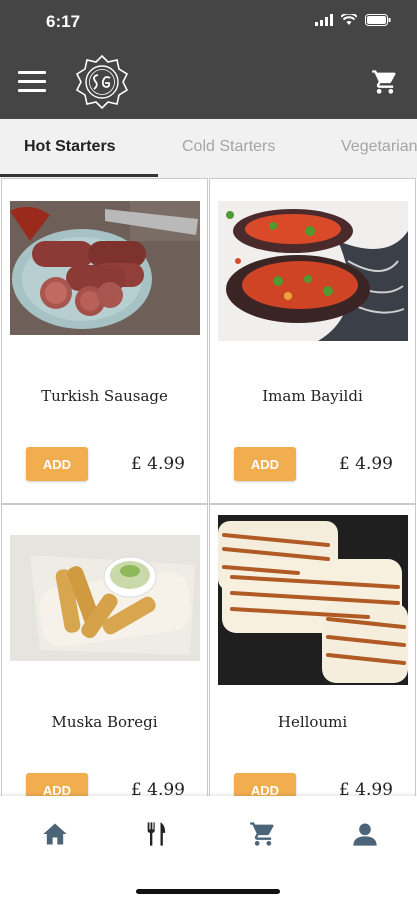  What do you see at coordinates (104, 396) in the screenshot?
I see `product-name: Turkish Sausage` at bounding box center [104, 396].